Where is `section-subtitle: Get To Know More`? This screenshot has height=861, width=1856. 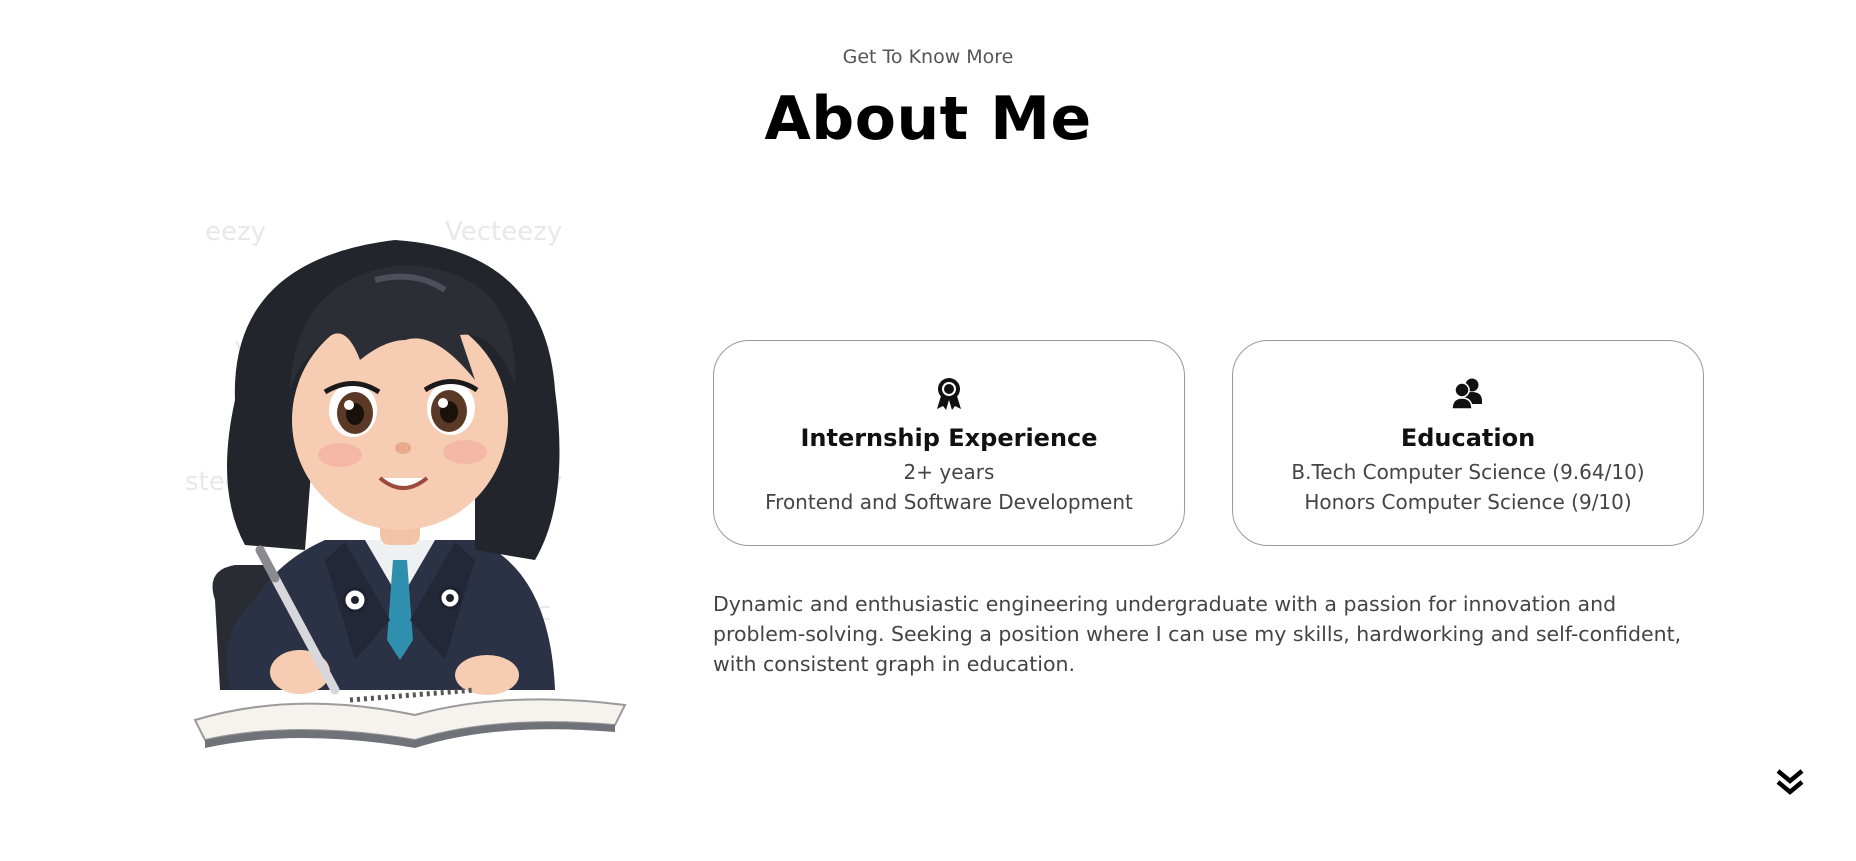 section-subtitle: Get To Know More is located at coordinates (928, 57).